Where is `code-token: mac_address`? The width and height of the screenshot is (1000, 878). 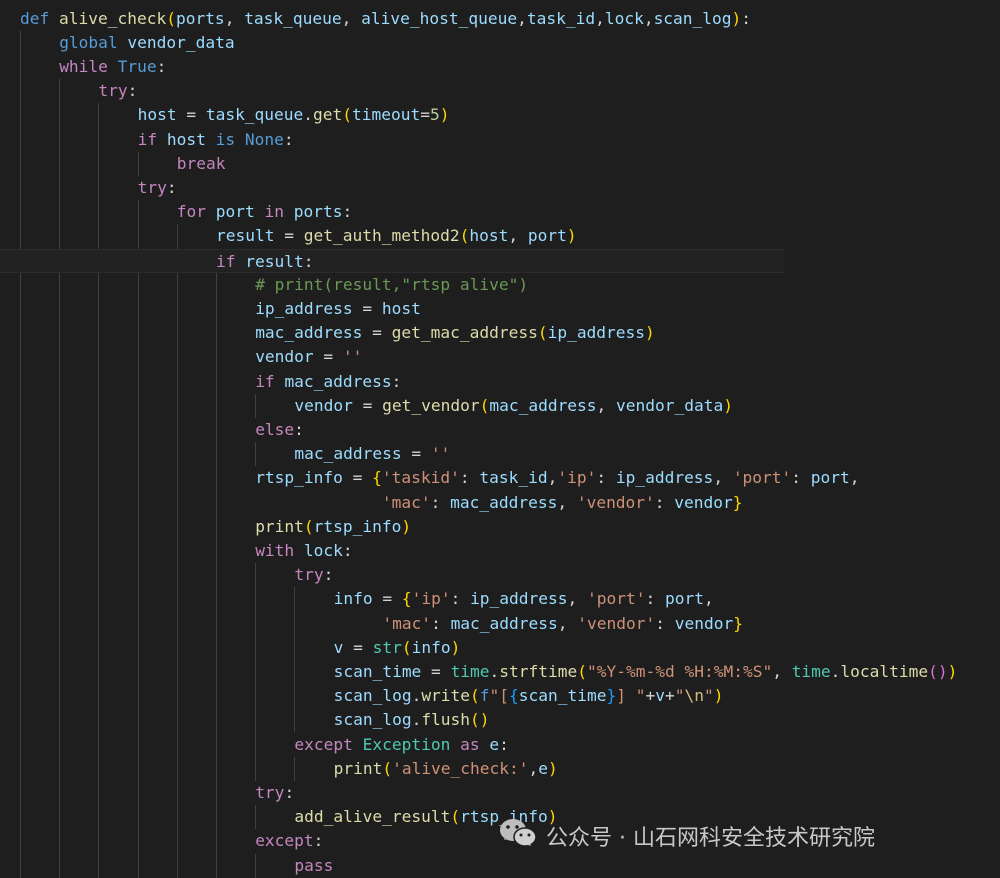
code-token: mac_address is located at coordinates (309, 333).